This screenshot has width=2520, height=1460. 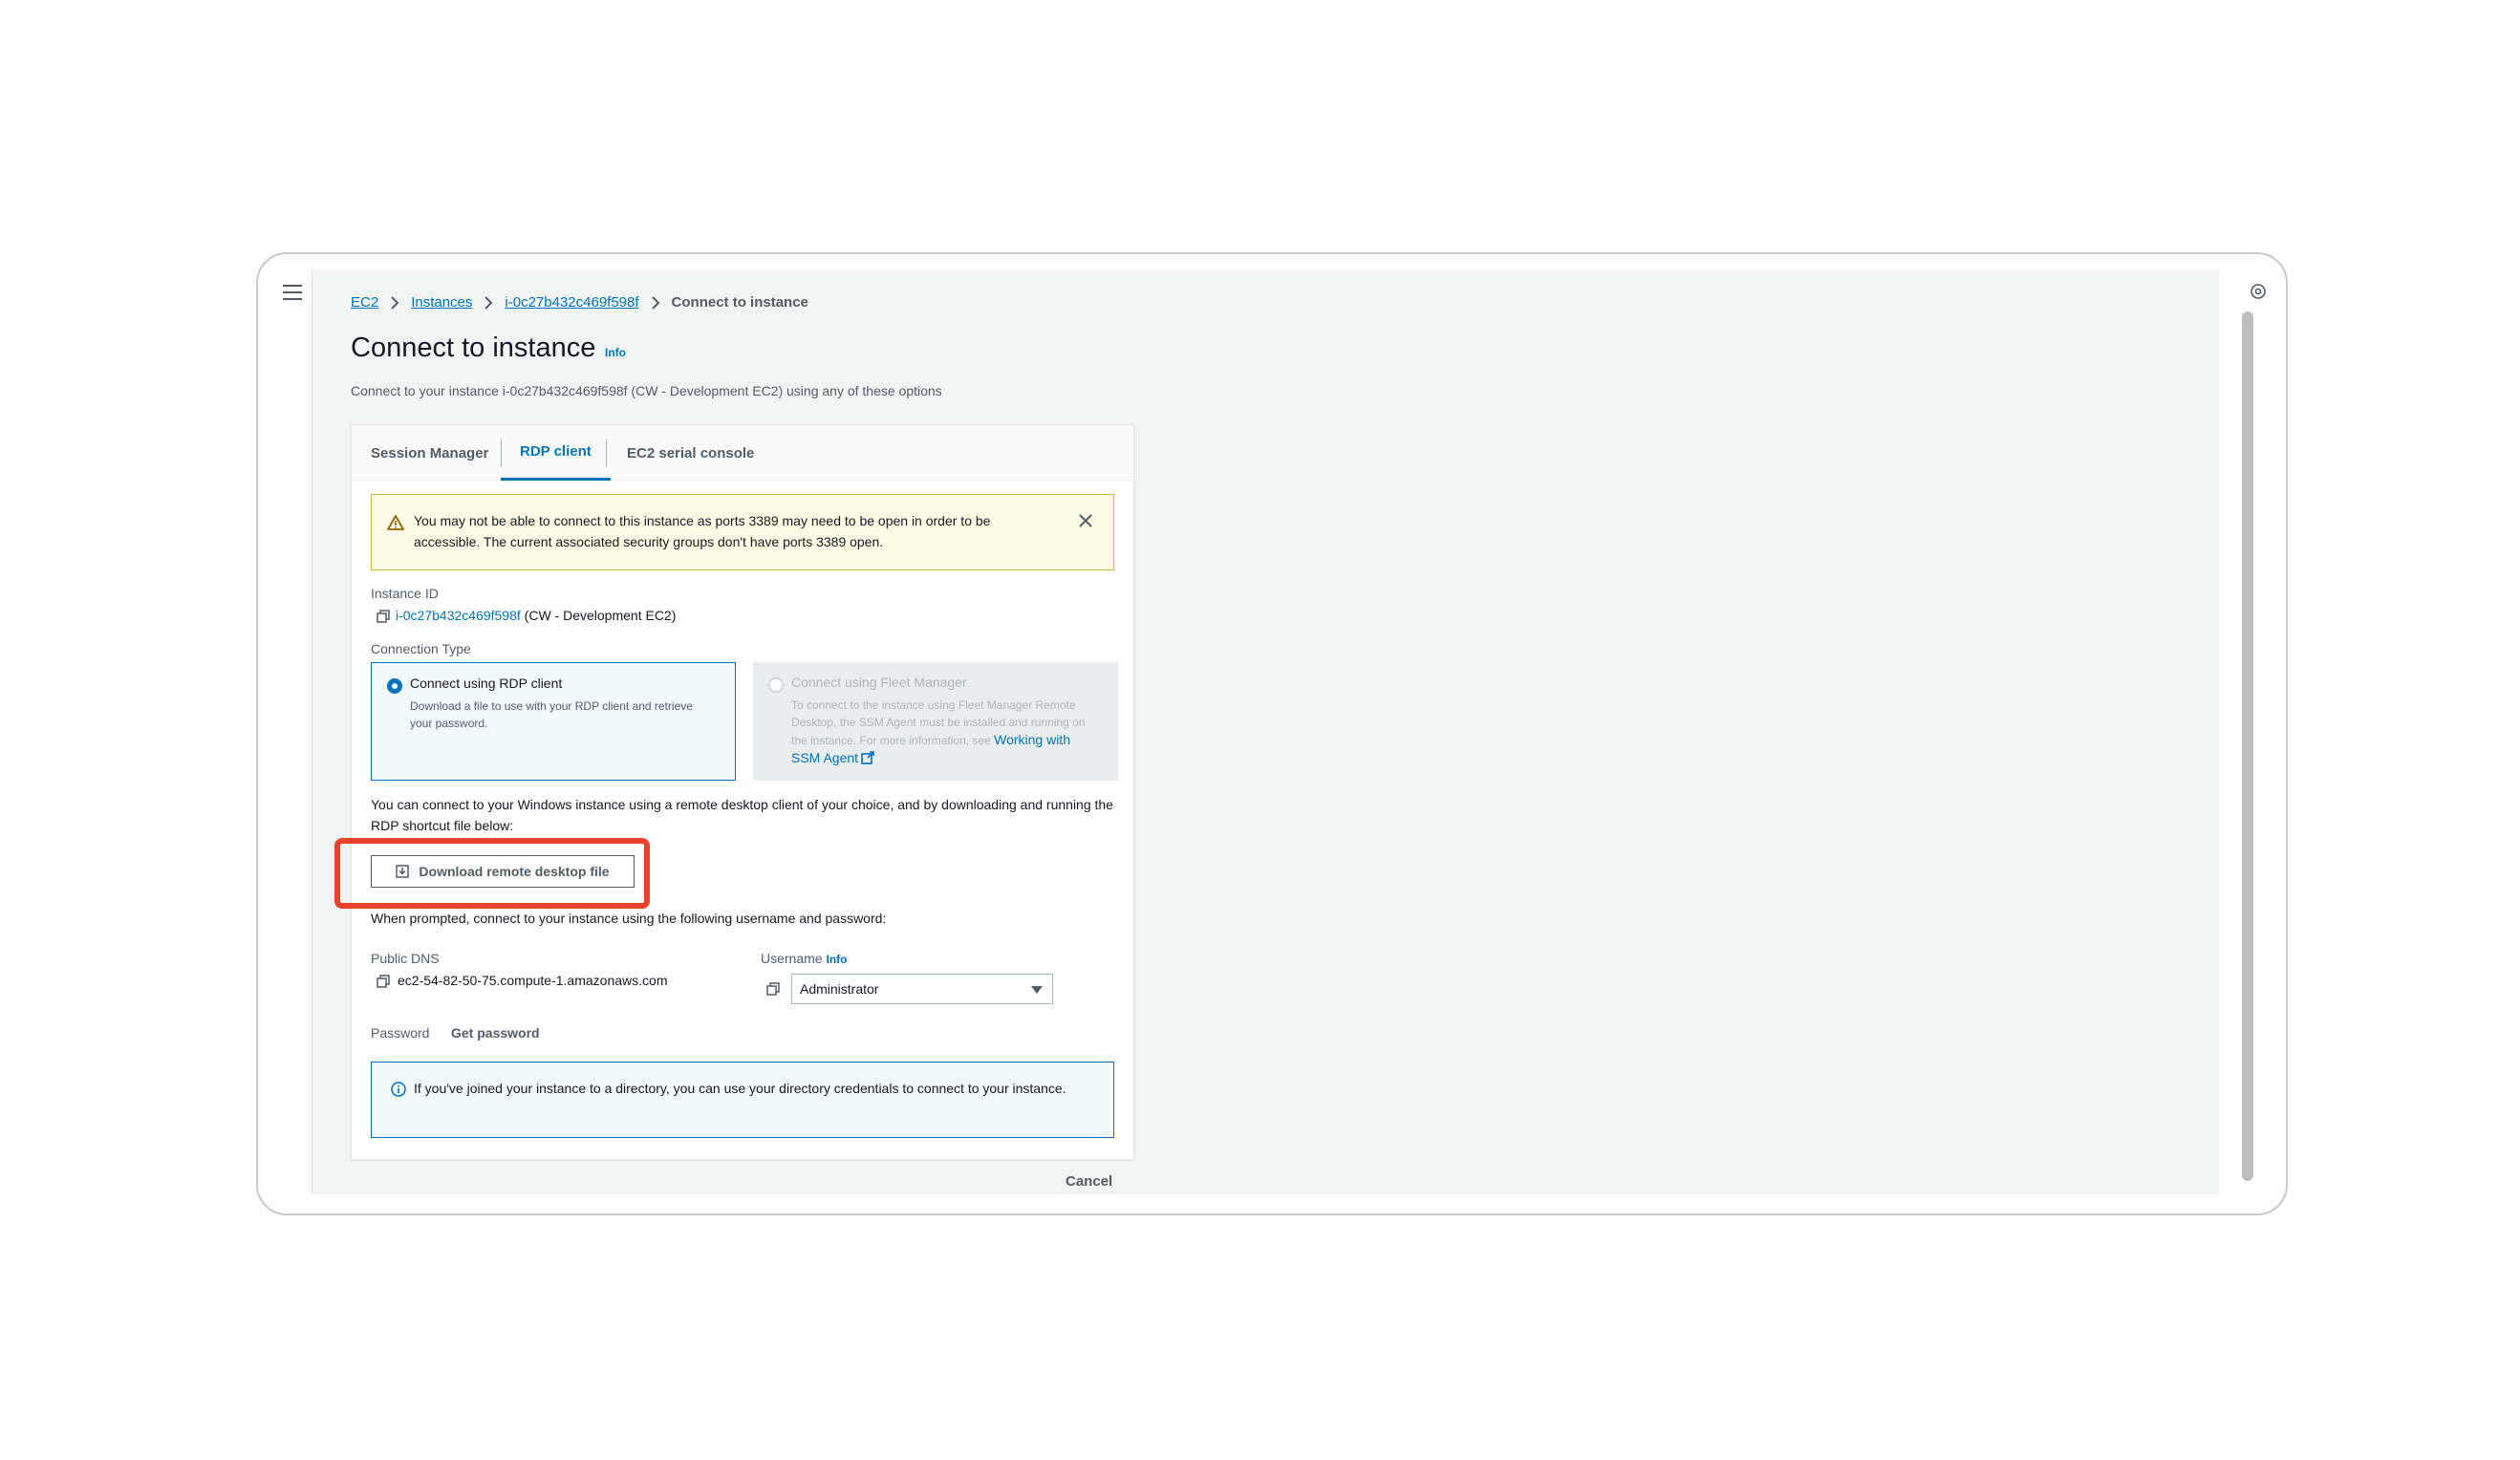 I want to click on username-value: Administrator, so click(x=839, y=989).